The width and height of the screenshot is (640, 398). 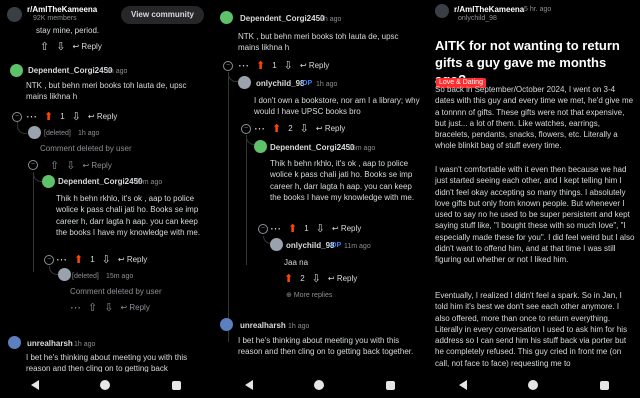 What do you see at coordinates (309, 296) in the screenshot?
I see `more-replies-link: ⊕ More replies` at bounding box center [309, 296].